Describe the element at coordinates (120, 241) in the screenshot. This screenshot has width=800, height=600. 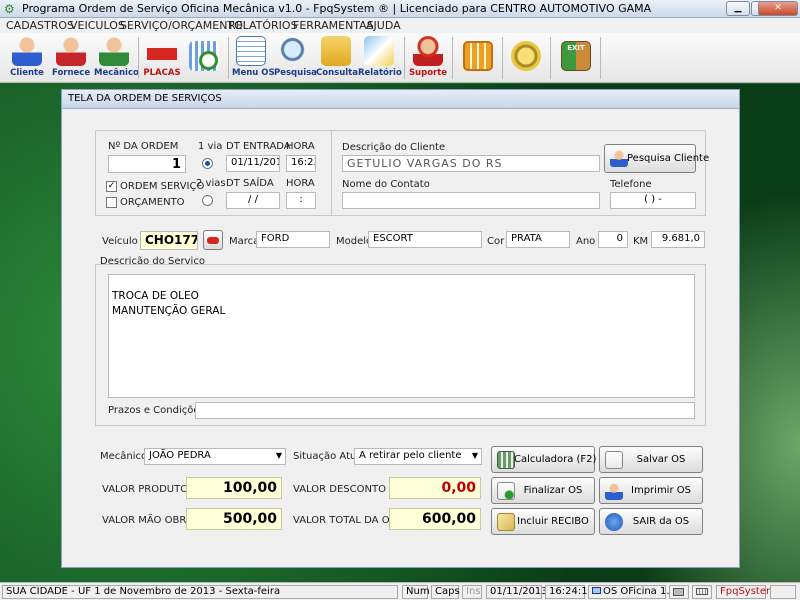
I see `veiculo-label: Veículo` at that location.